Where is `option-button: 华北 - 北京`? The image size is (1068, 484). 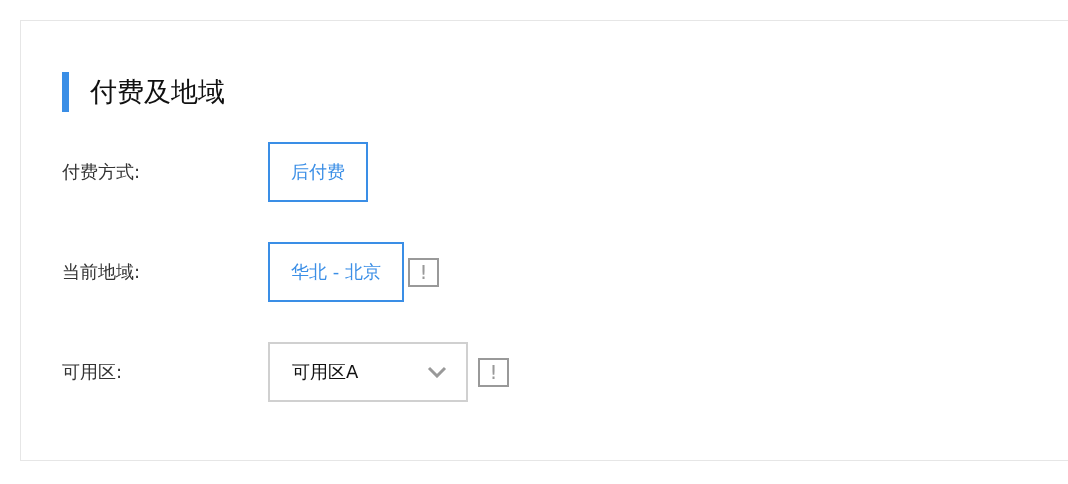 option-button: 华北 - 北京 is located at coordinates (336, 272).